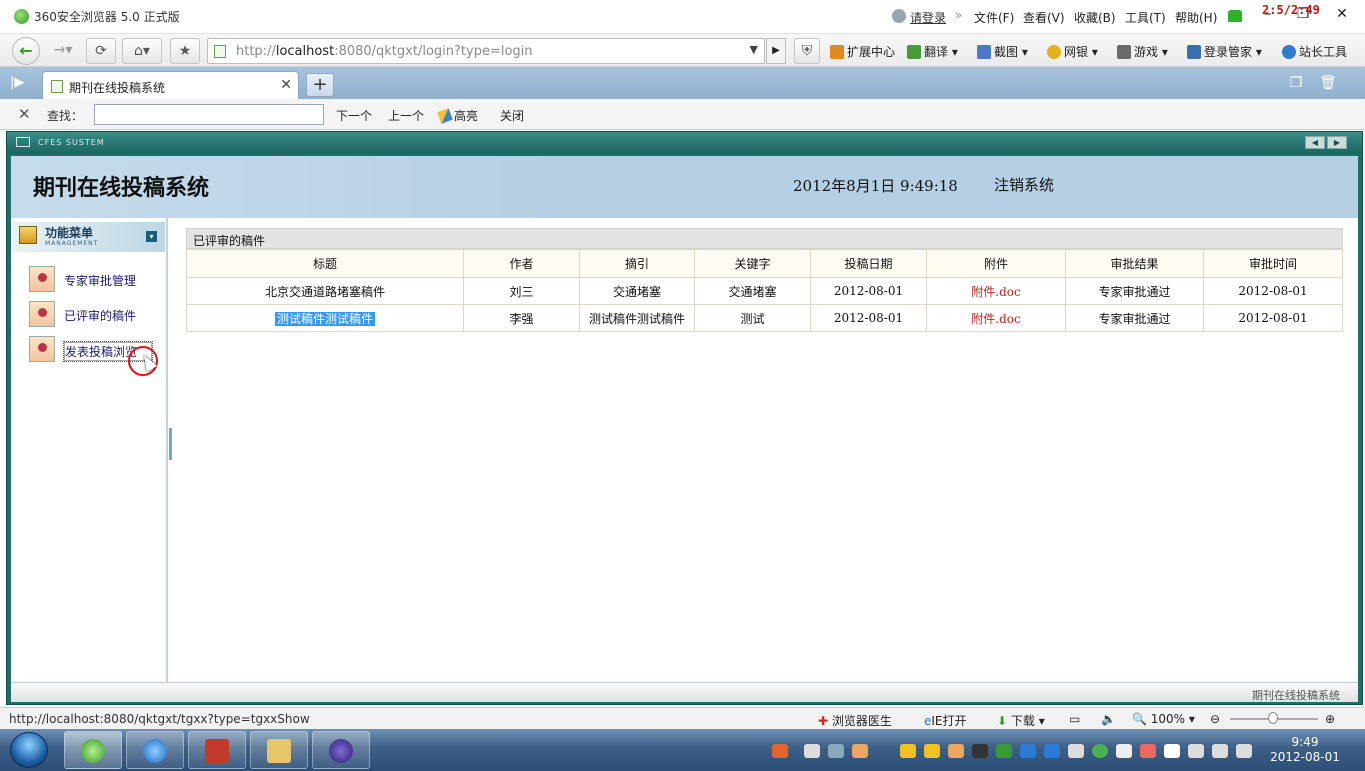  I want to click on ie-open-button: eIE打开, so click(945, 720).